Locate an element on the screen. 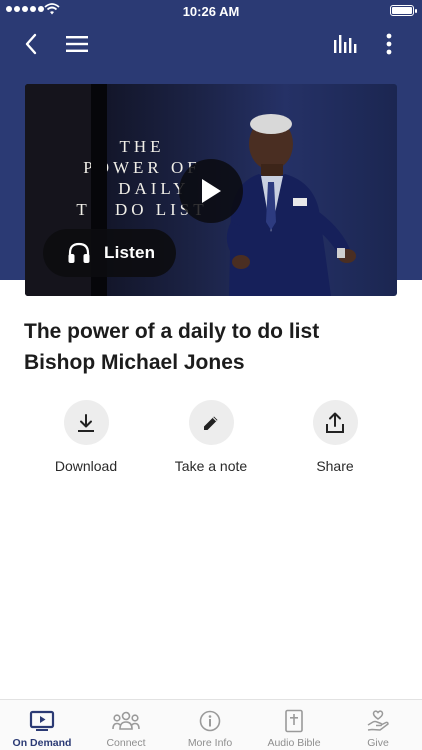  listen-label: Listen is located at coordinates (130, 252).